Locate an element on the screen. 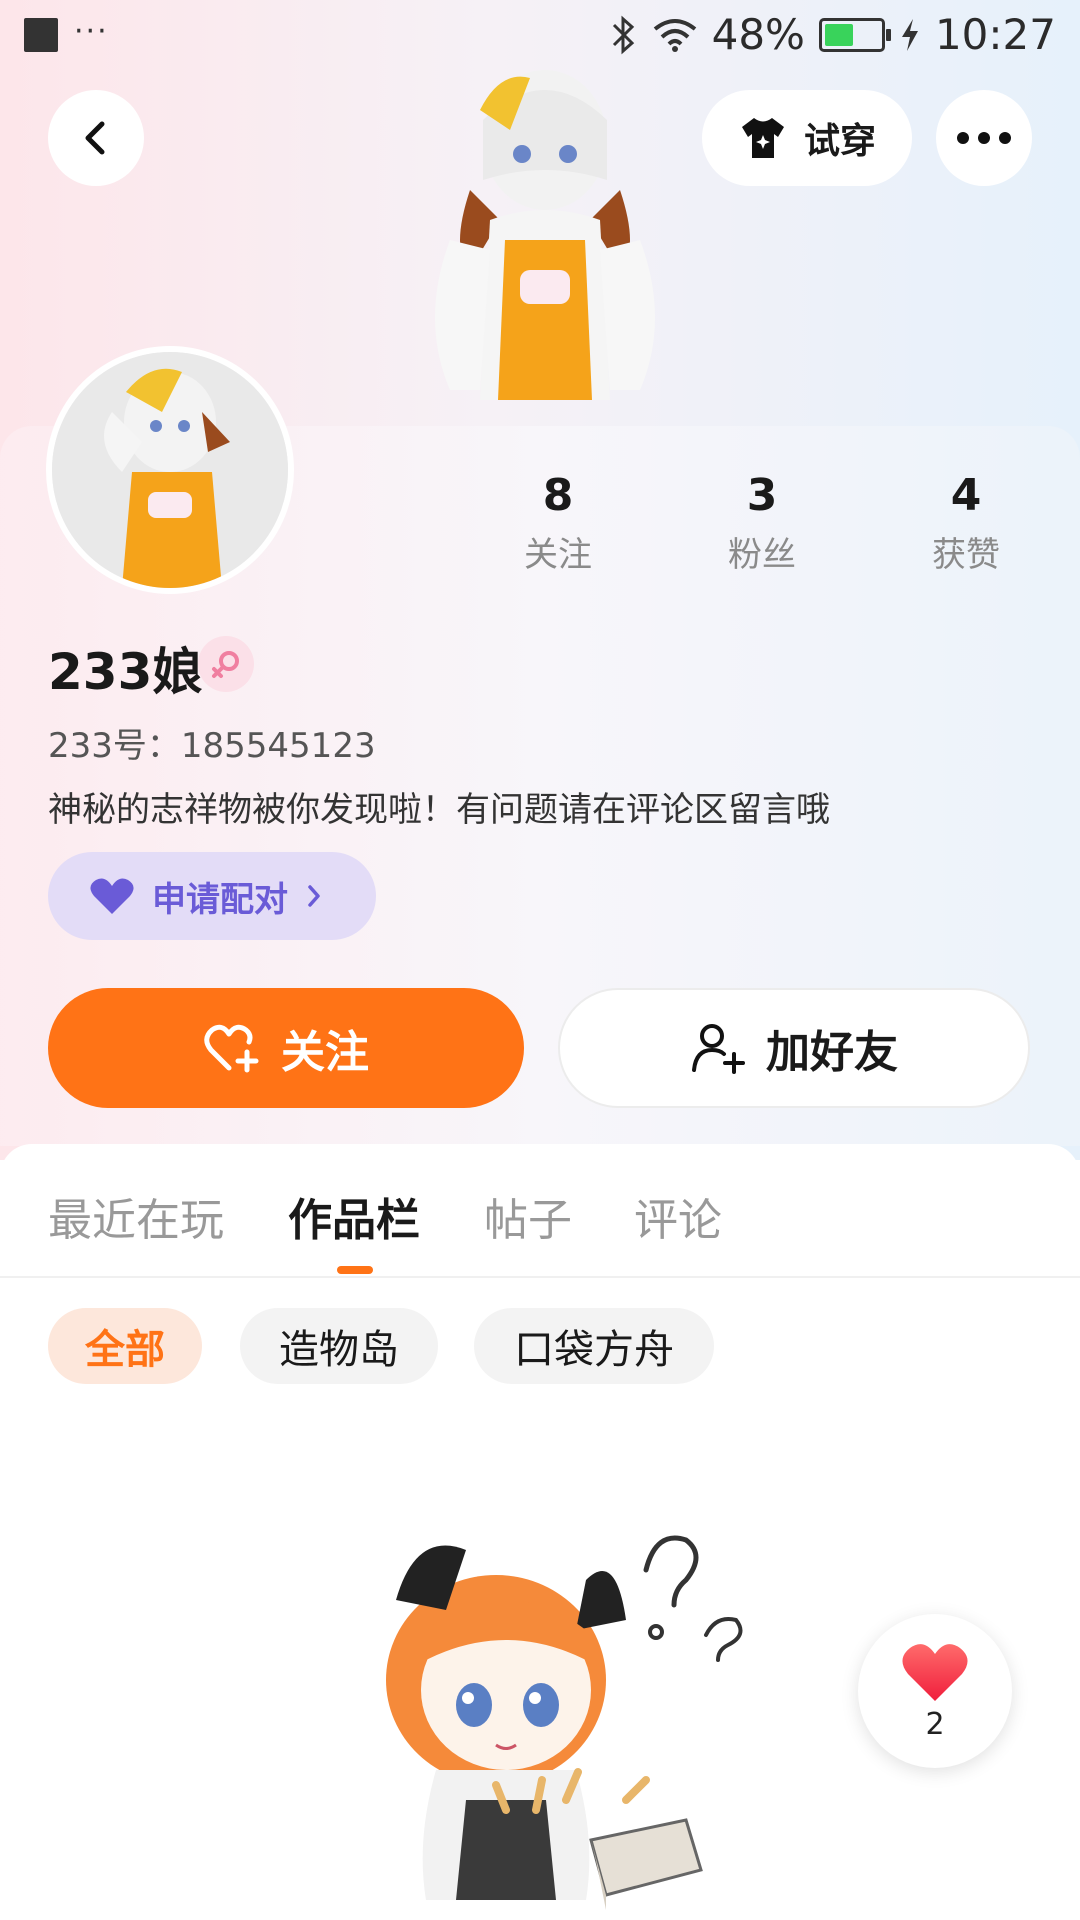  apply-pair-button: 申请配对 is located at coordinates (212, 896).